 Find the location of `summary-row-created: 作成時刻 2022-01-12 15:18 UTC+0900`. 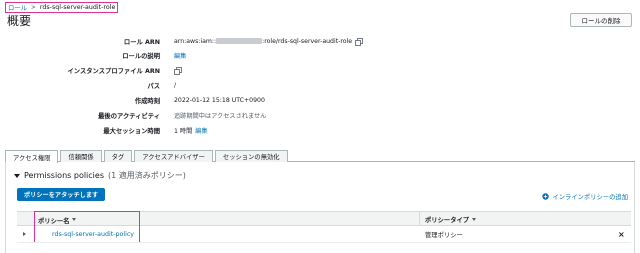

summary-row-created: 作成時刻 2022-01-12 15:18 UTC+0900 is located at coordinates (320, 100).